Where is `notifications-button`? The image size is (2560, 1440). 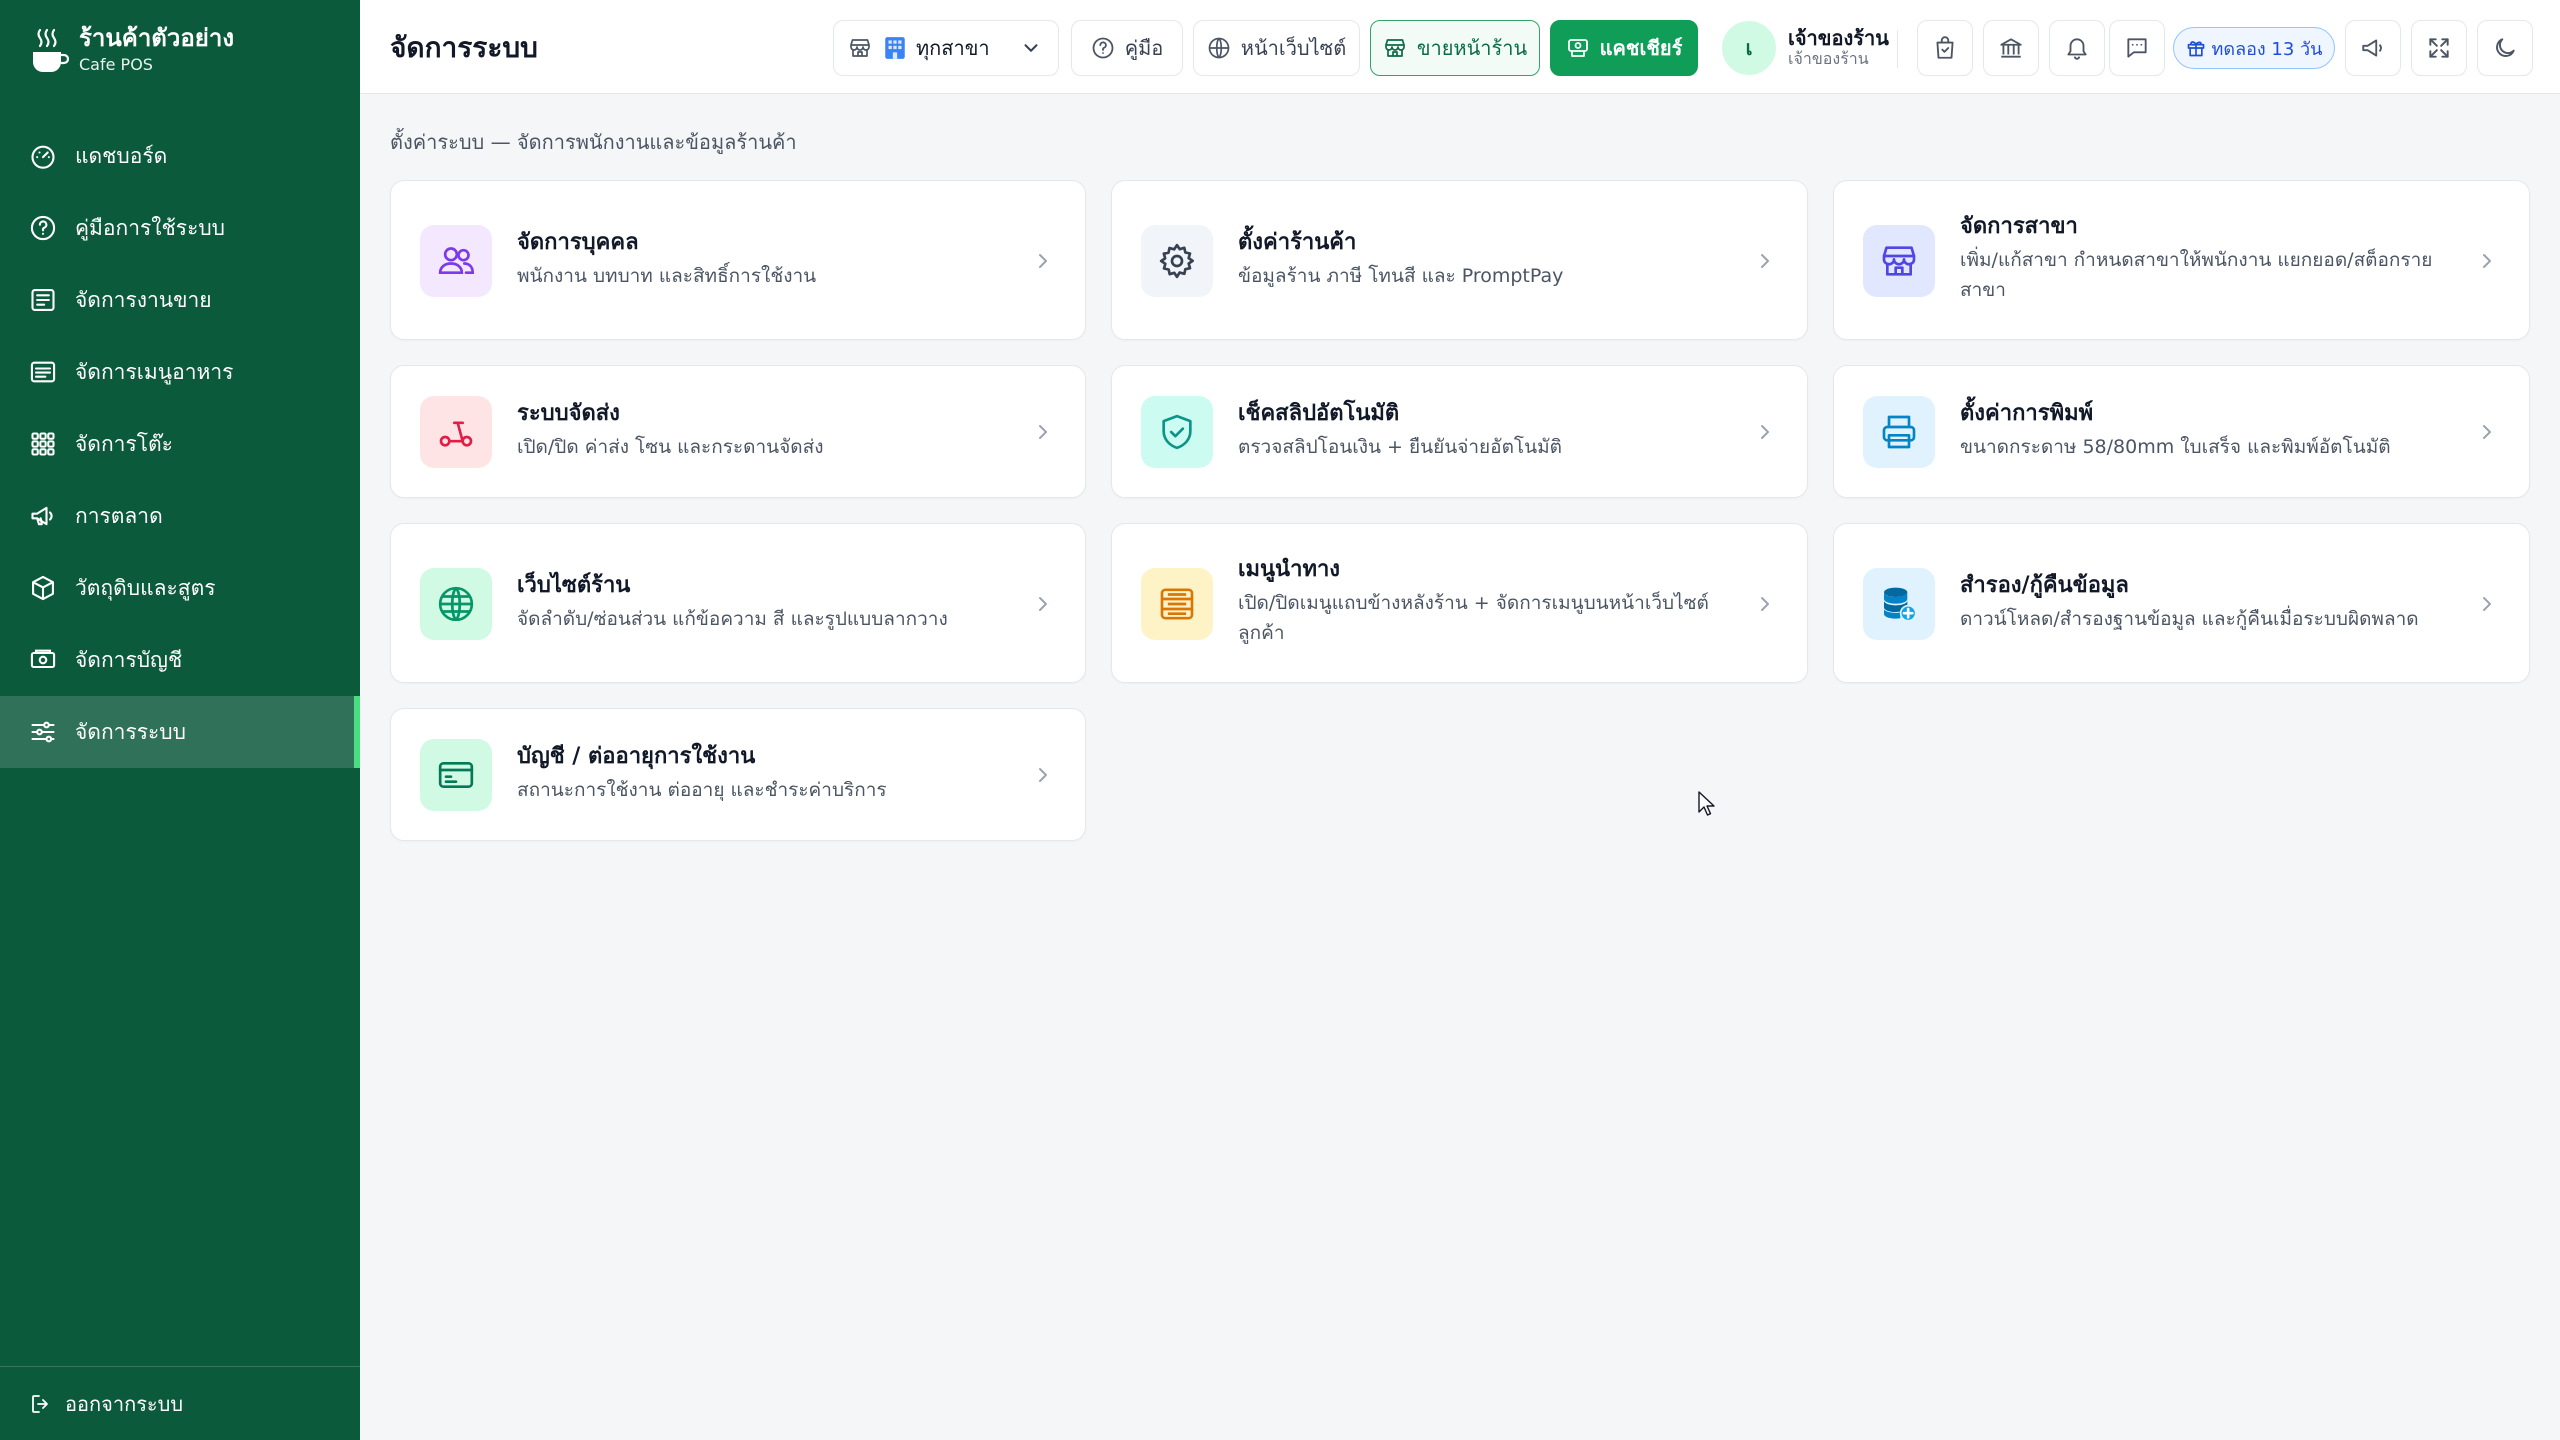 notifications-button is located at coordinates (2077, 48).